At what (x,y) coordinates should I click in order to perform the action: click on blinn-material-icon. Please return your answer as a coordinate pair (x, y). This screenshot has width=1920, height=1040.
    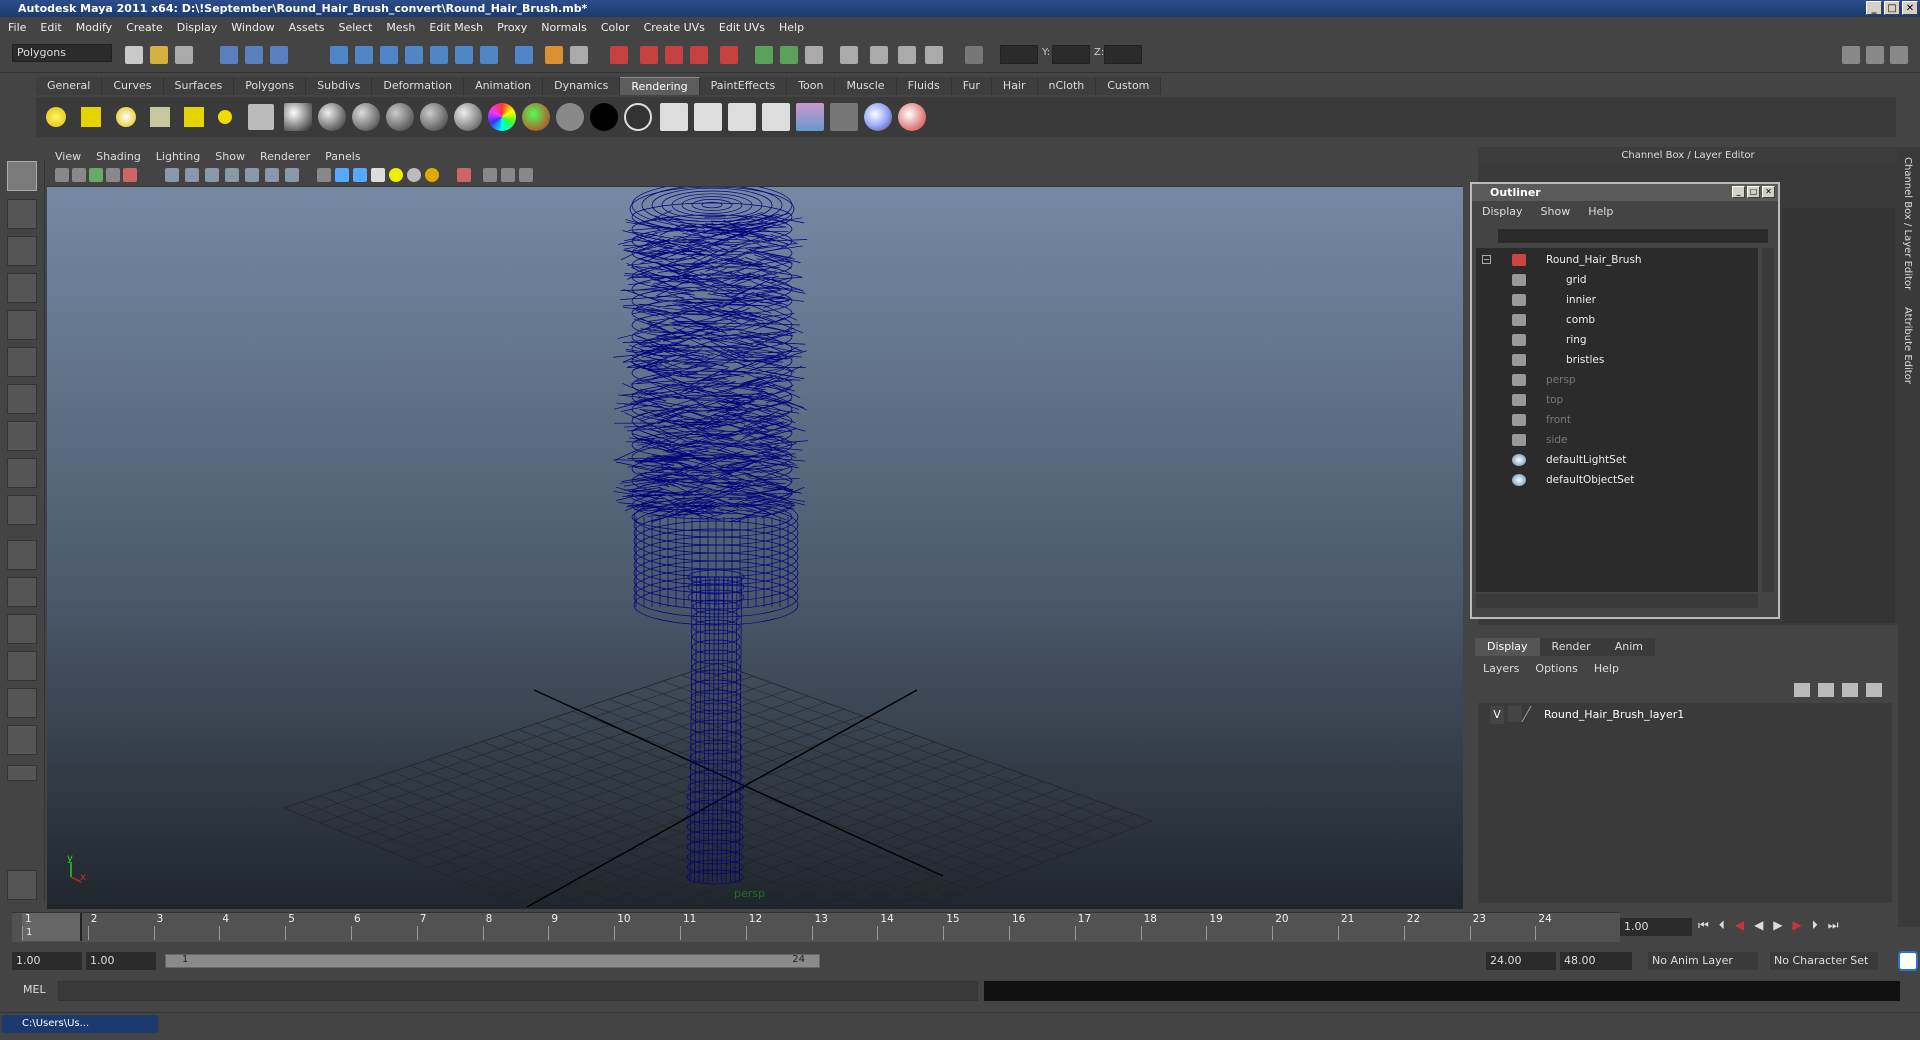
    Looking at the image, I should click on (298, 117).